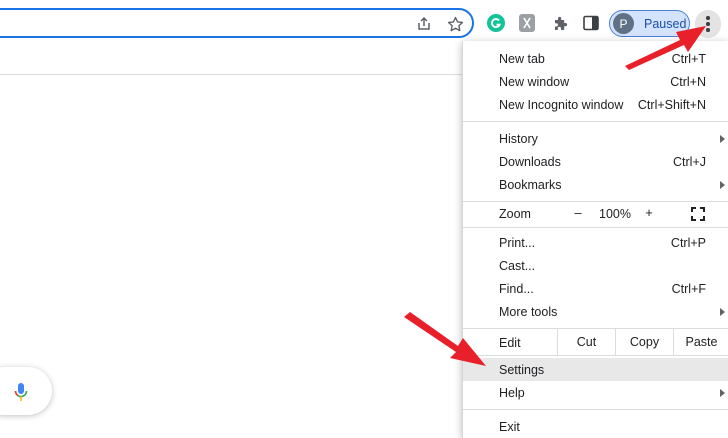  I want to click on menu-item-shortcut: Ctrl+P, so click(688, 242).